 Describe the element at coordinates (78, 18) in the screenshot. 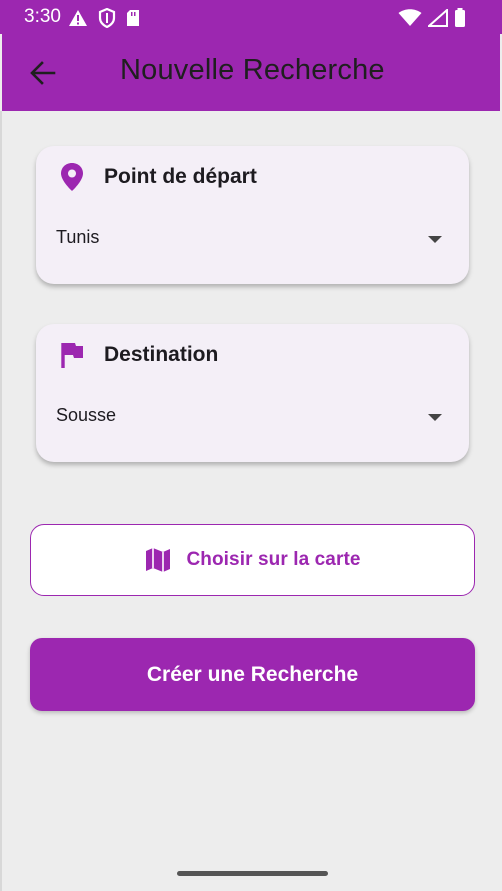

I see `warning-icon` at that location.